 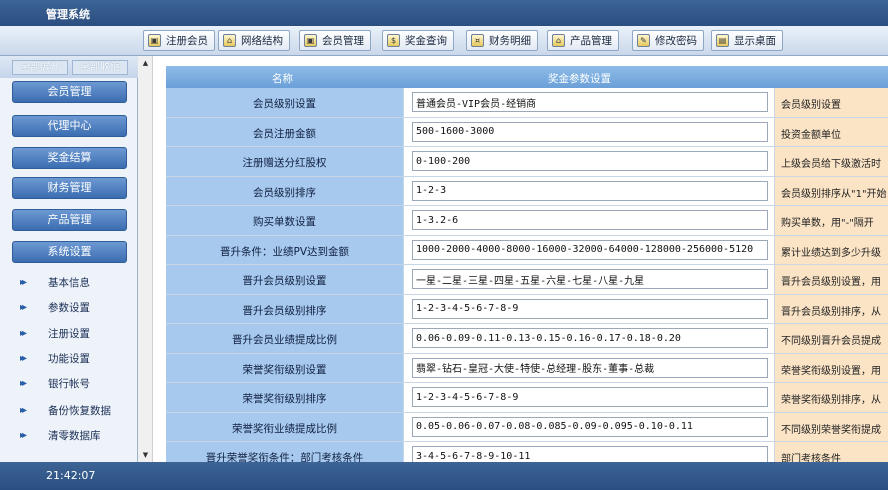 I want to click on parameter-note: 会员级别设置, so click(x=831, y=102).